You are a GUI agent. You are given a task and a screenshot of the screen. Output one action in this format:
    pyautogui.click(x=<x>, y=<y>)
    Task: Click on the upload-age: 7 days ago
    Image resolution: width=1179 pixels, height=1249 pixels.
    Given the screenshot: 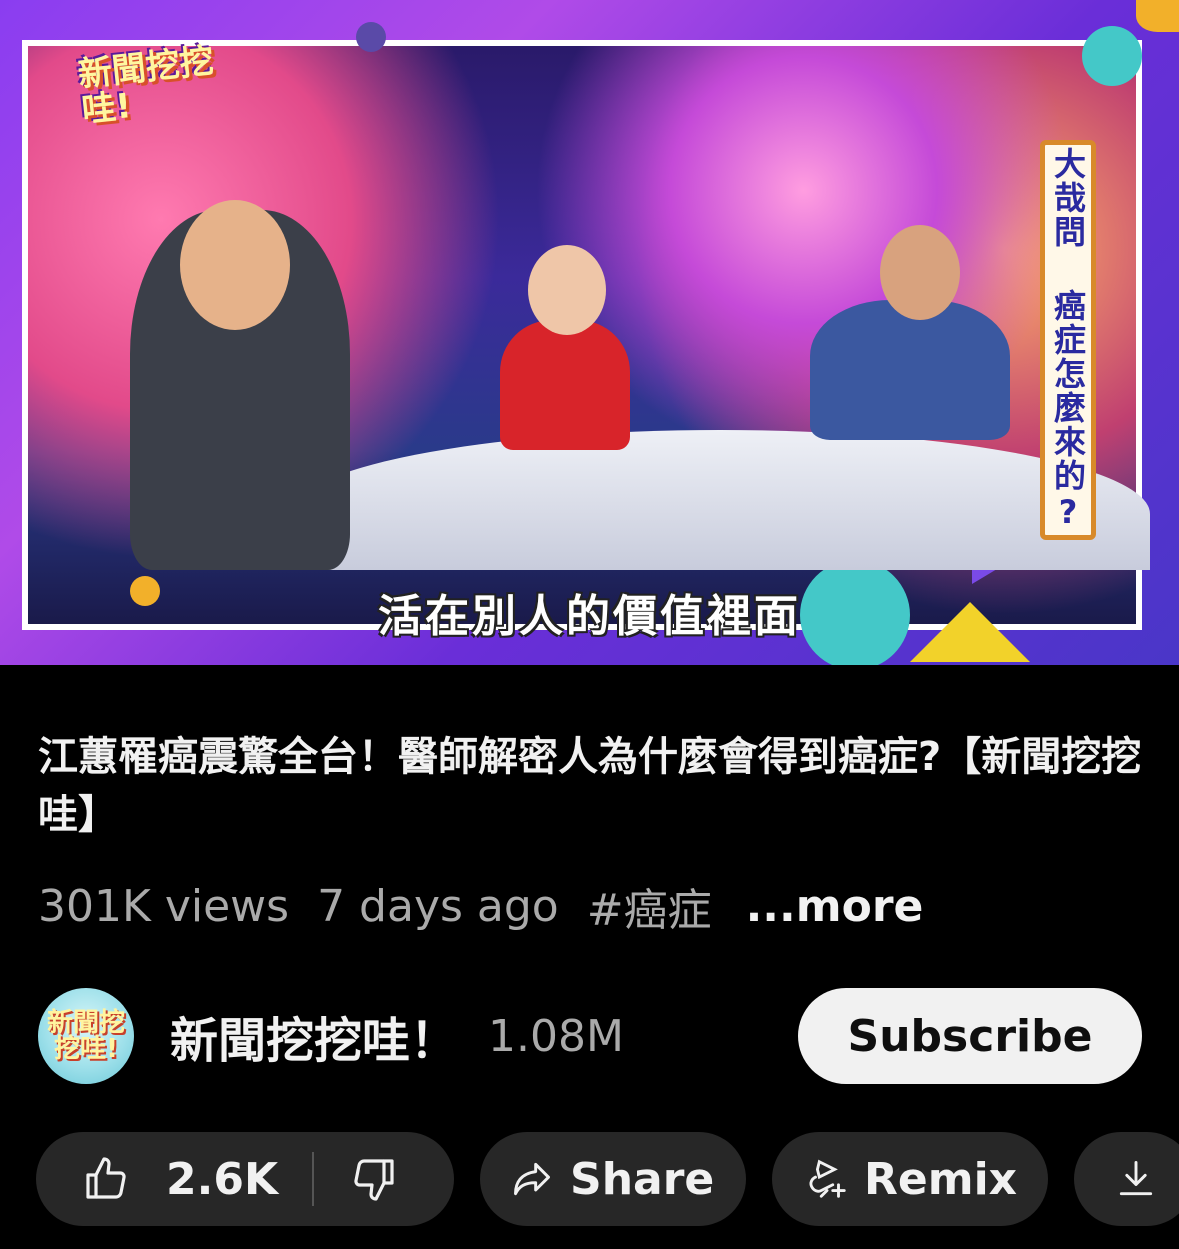 What is the action you would take?
    pyautogui.click(x=438, y=906)
    